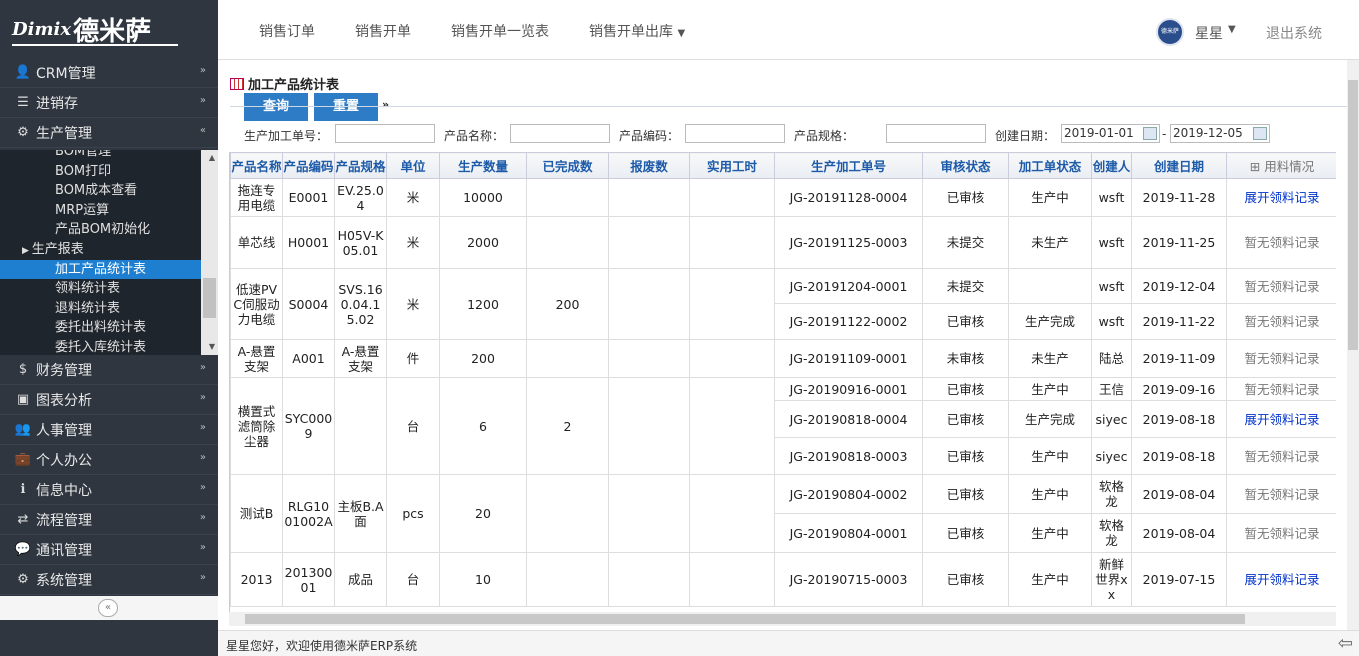 This screenshot has width=1359, height=656. What do you see at coordinates (631, 32) in the screenshot?
I see `nav-sales-outbound-label: 销售开单出库` at bounding box center [631, 32].